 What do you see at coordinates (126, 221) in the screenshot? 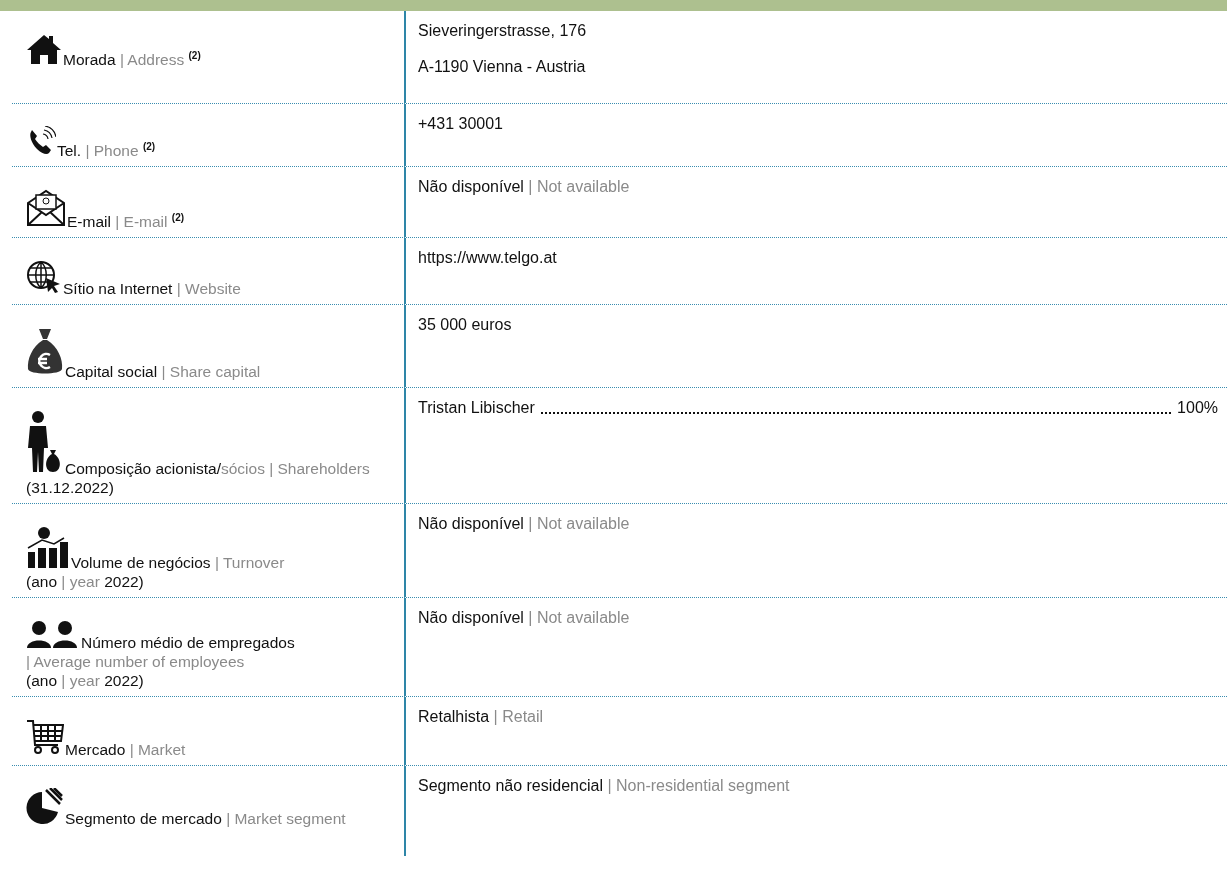
I see `field-label: E-mail | E-mail $^{(2)}$` at bounding box center [126, 221].